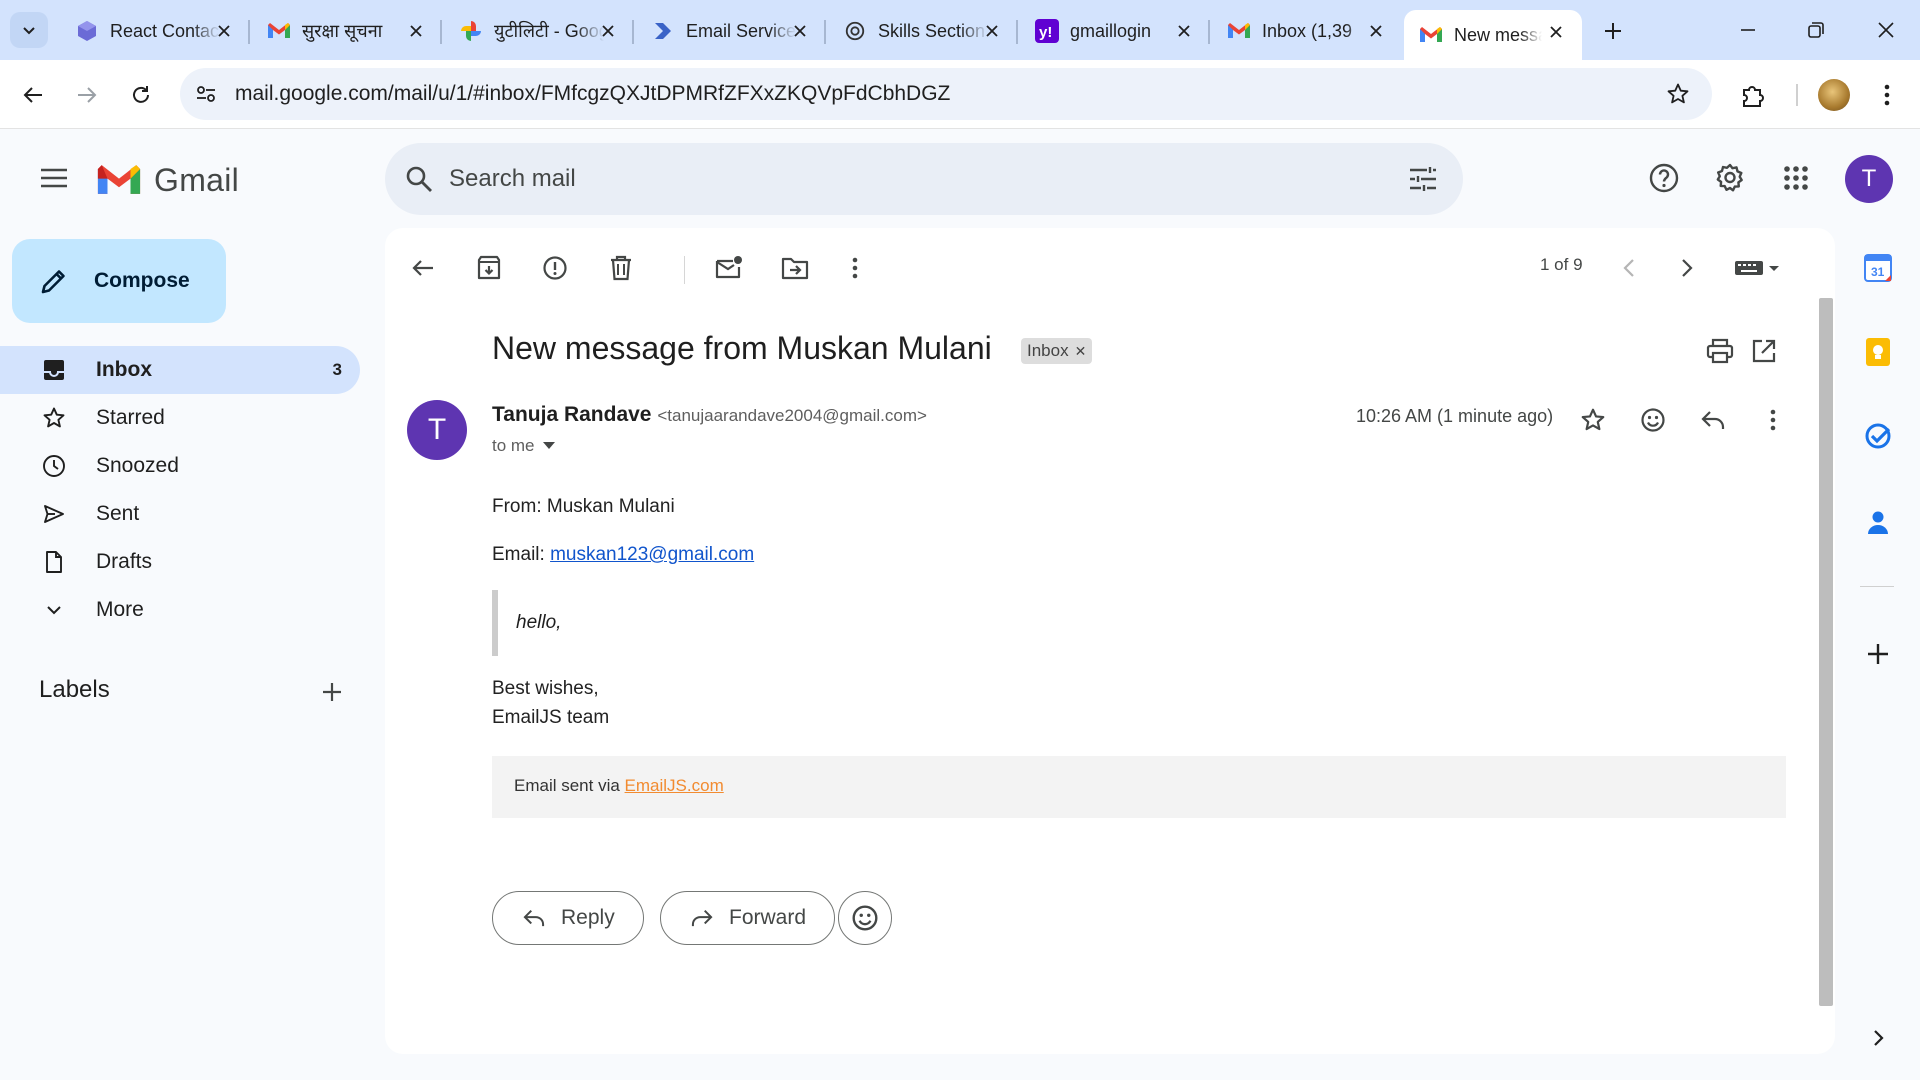  What do you see at coordinates (180, 418) in the screenshot?
I see `sidebar-item-starred: Starred` at bounding box center [180, 418].